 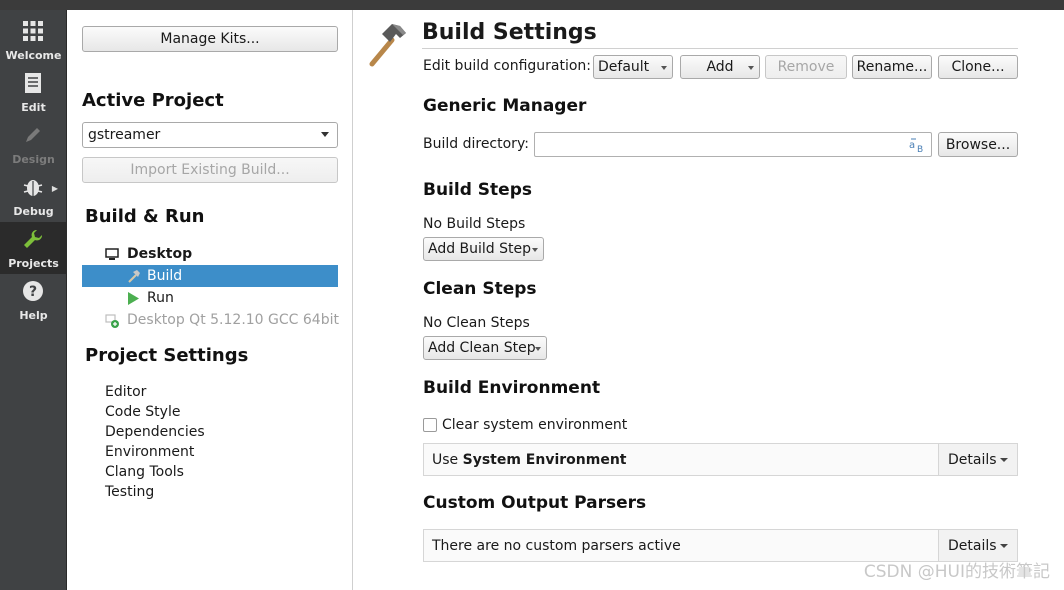 What do you see at coordinates (33, 238) in the screenshot?
I see `wrench-icon` at bounding box center [33, 238].